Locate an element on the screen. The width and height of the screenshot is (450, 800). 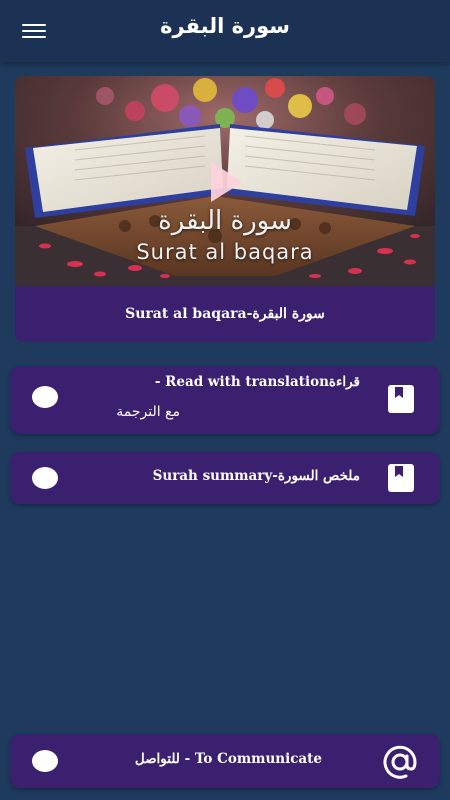
contact-item: للتواصل - To Communicate is located at coordinates (225, 761).